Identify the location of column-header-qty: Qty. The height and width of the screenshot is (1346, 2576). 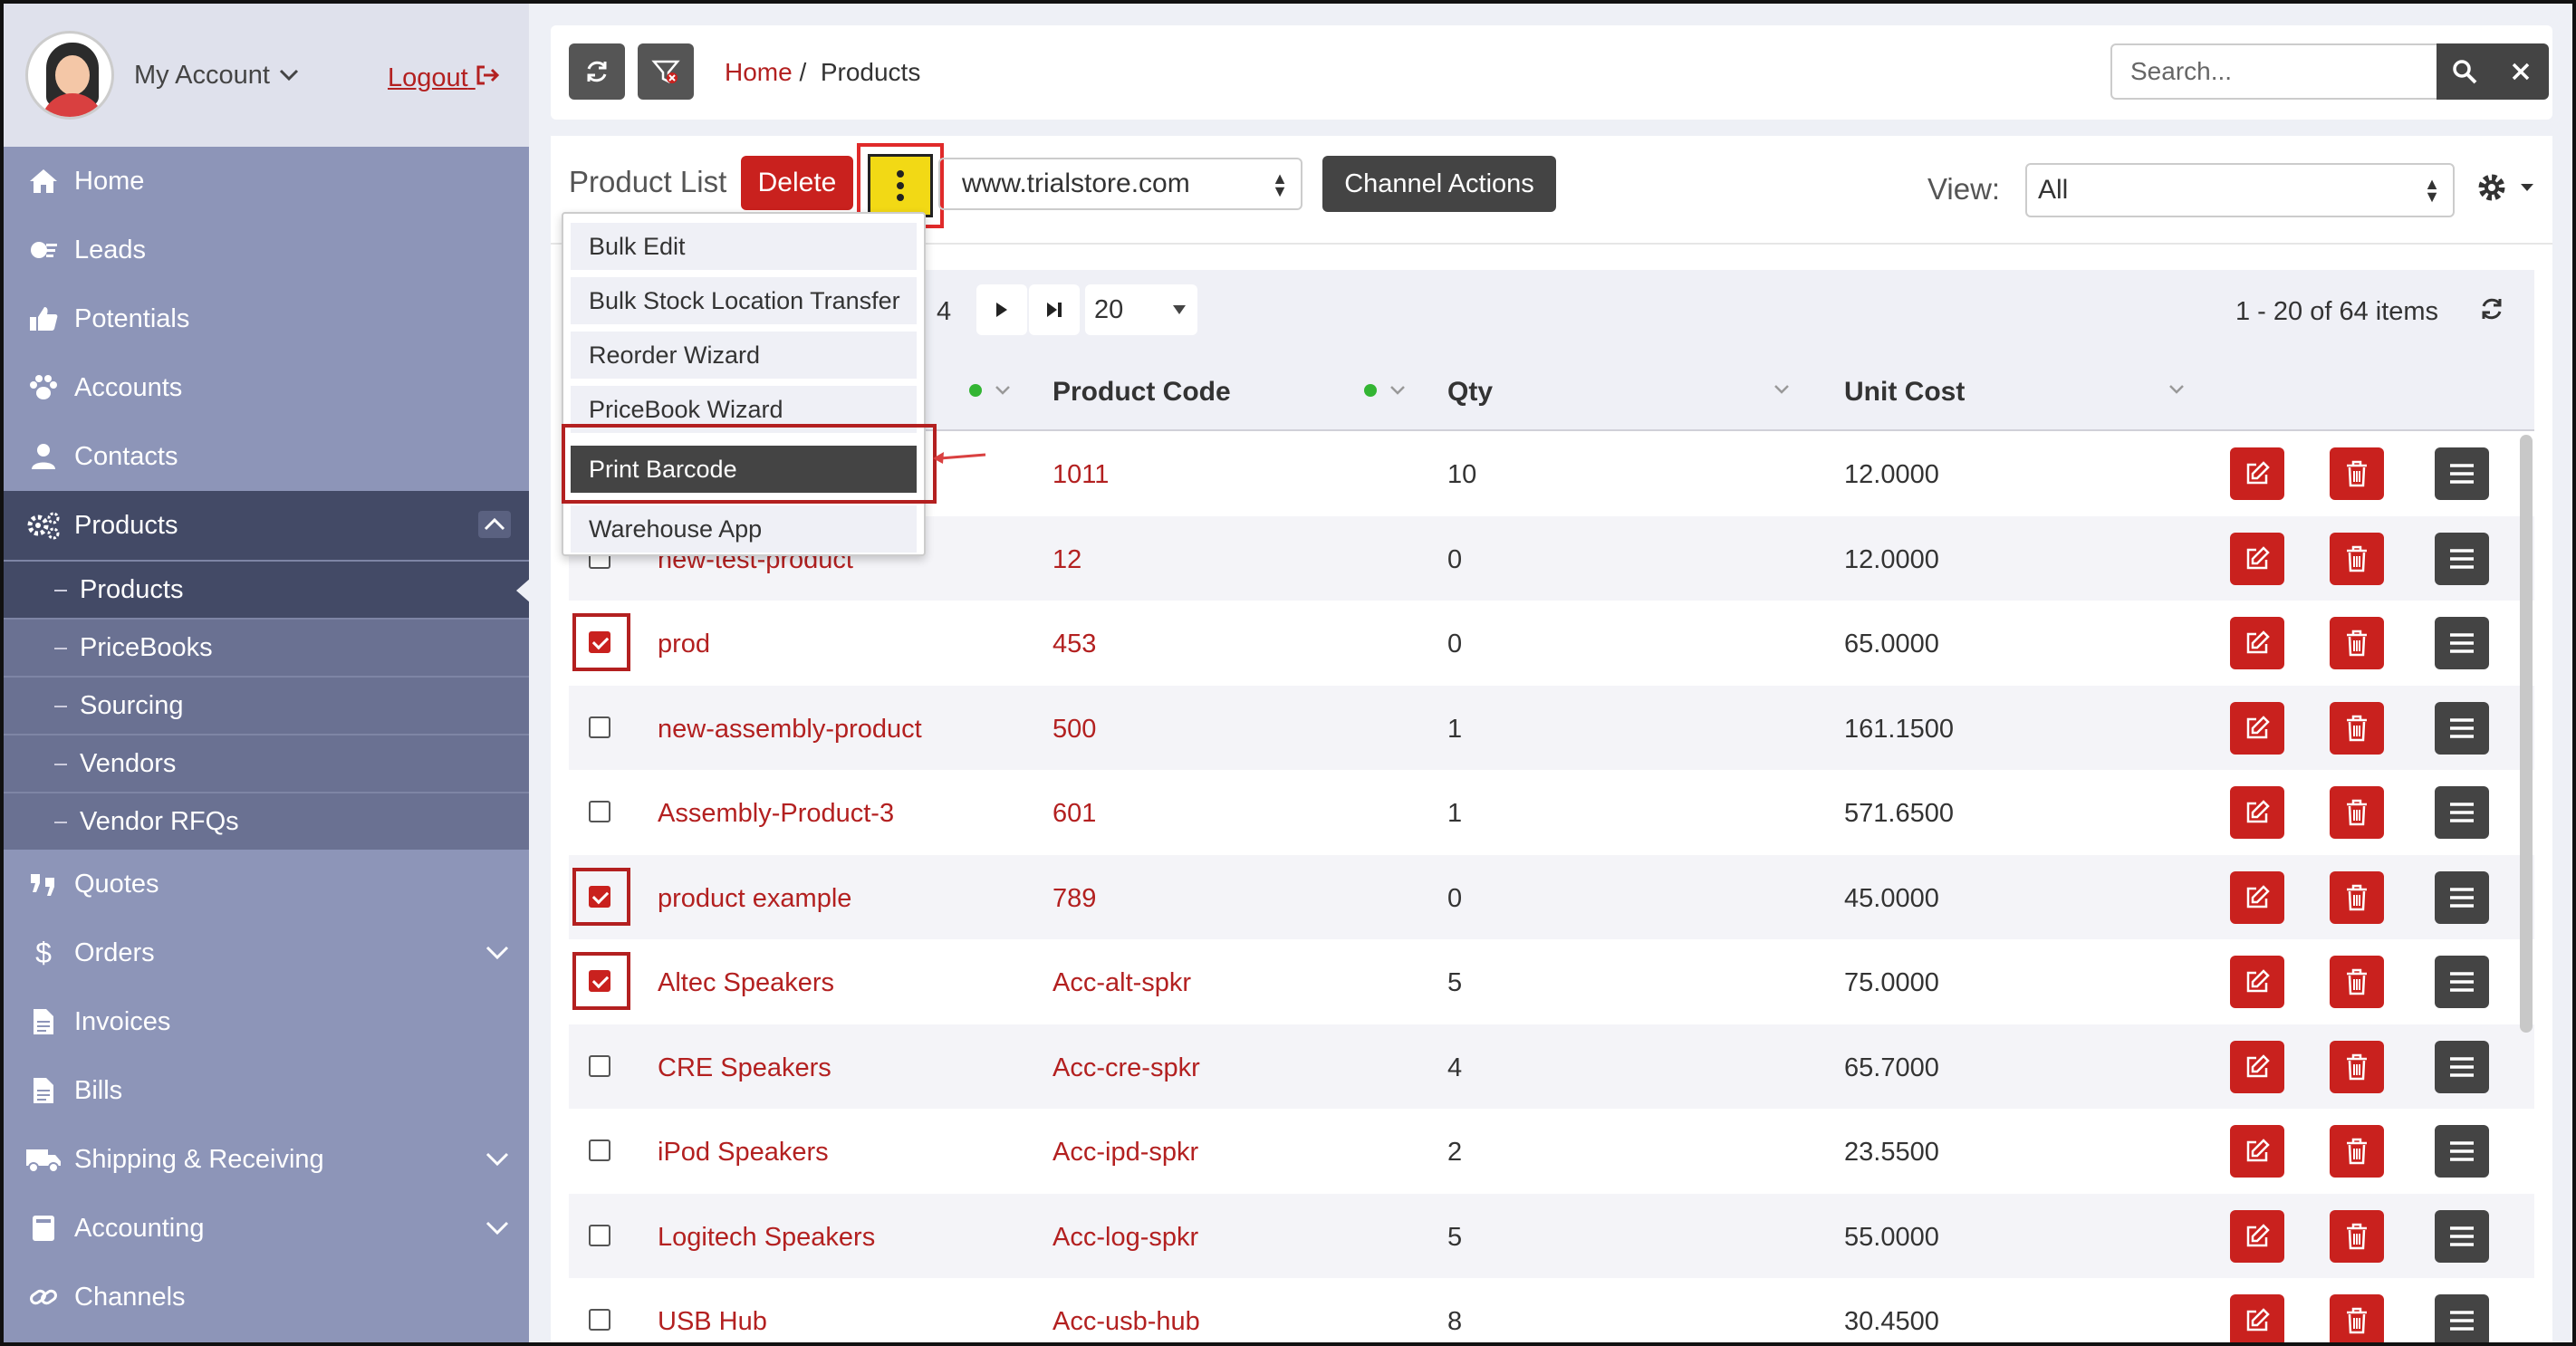
(1470, 392).